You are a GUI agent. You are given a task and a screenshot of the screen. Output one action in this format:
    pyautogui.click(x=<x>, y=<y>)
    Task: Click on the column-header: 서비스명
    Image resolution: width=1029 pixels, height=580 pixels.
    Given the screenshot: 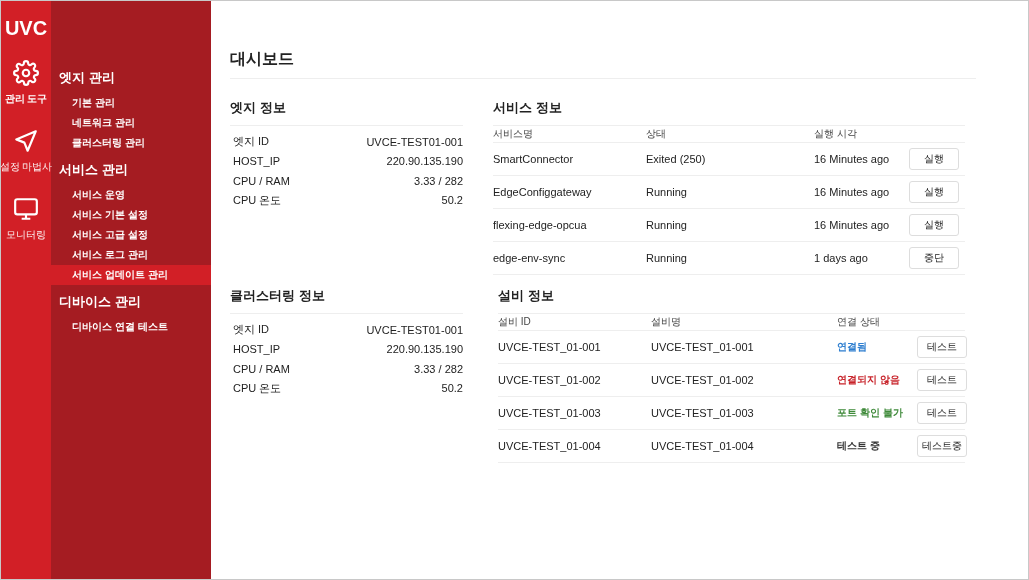 What is the action you would take?
    pyautogui.click(x=513, y=133)
    